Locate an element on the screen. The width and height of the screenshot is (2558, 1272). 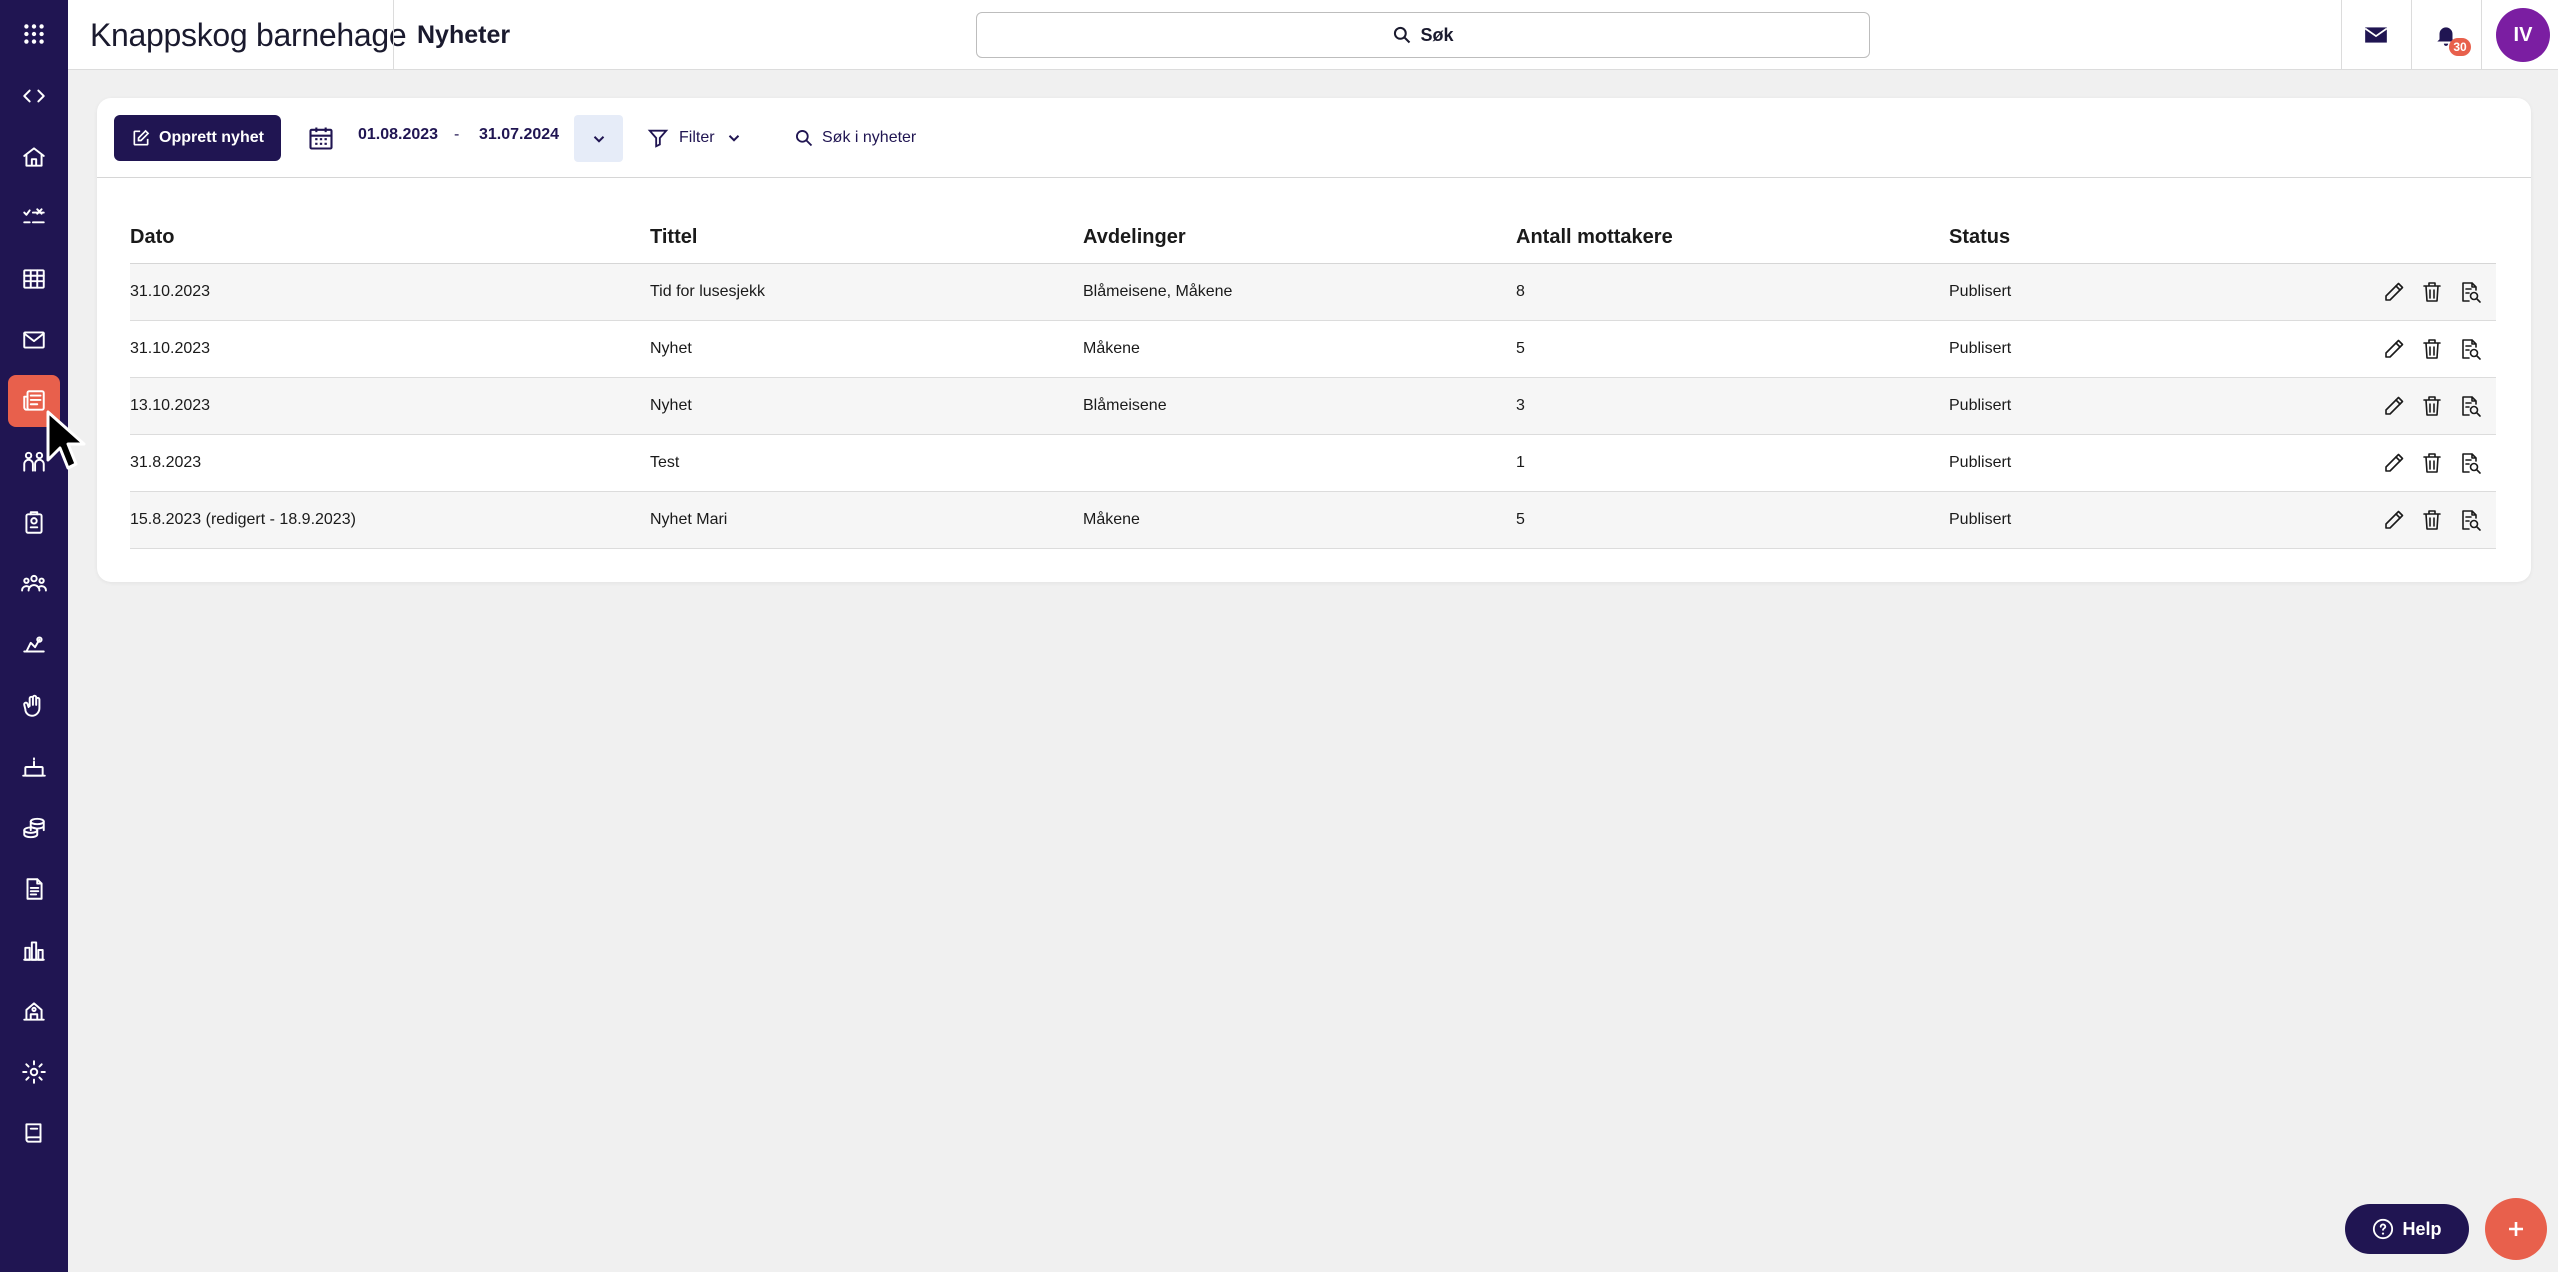
sidebar is located at coordinates (34, 636).